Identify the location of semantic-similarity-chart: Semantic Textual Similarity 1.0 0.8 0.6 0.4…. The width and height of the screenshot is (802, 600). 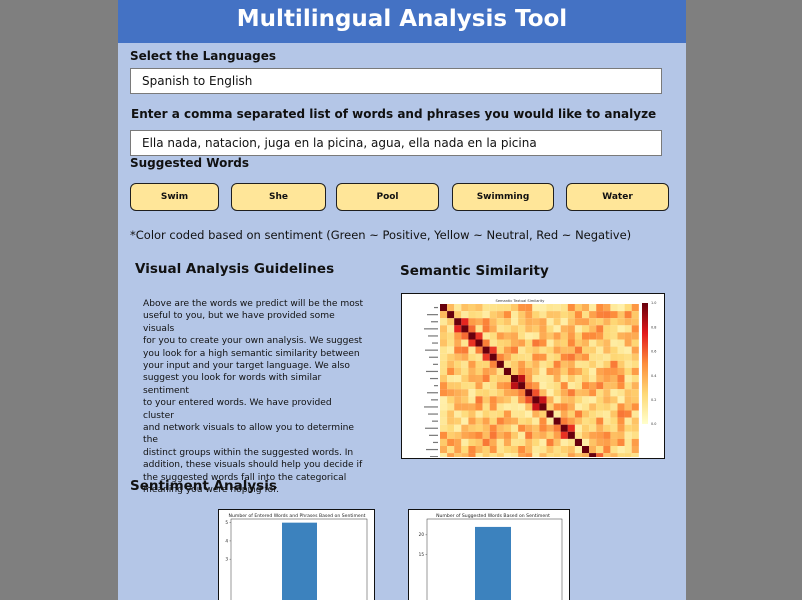
(533, 407).